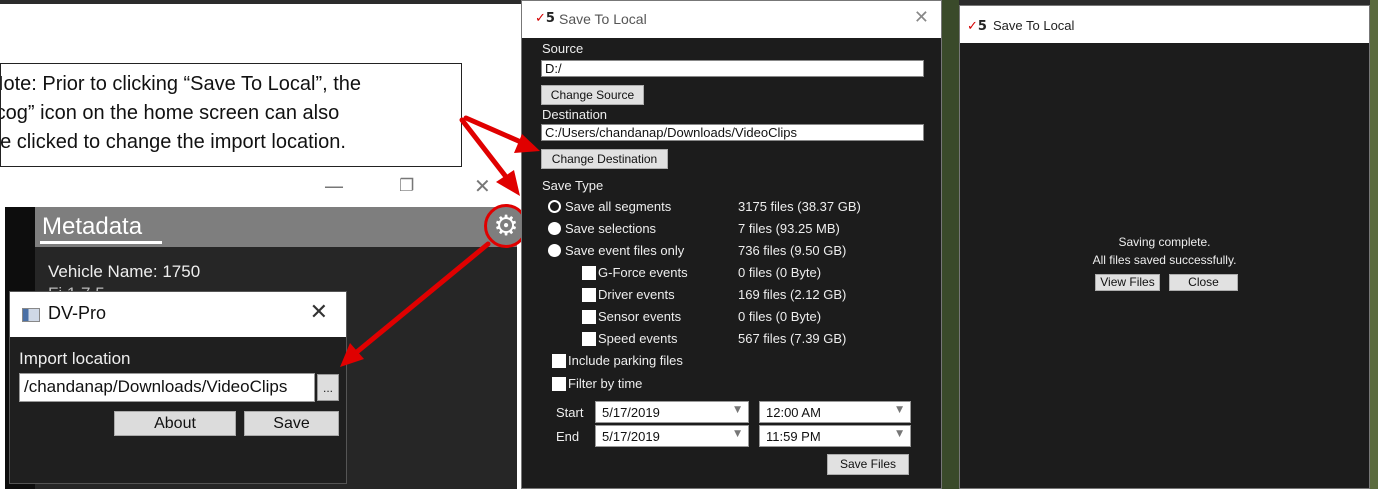 The height and width of the screenshot is (489, 1378). Describe the element at coordinates (605, 383) in the screenshot. I see `filter-by-time-label: Filter by time` at that location.